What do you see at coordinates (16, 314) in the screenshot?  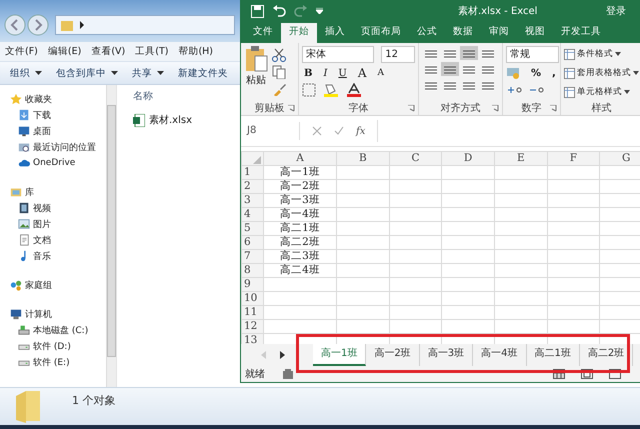 I see `computer-icon` at bounding box center [16, 314].